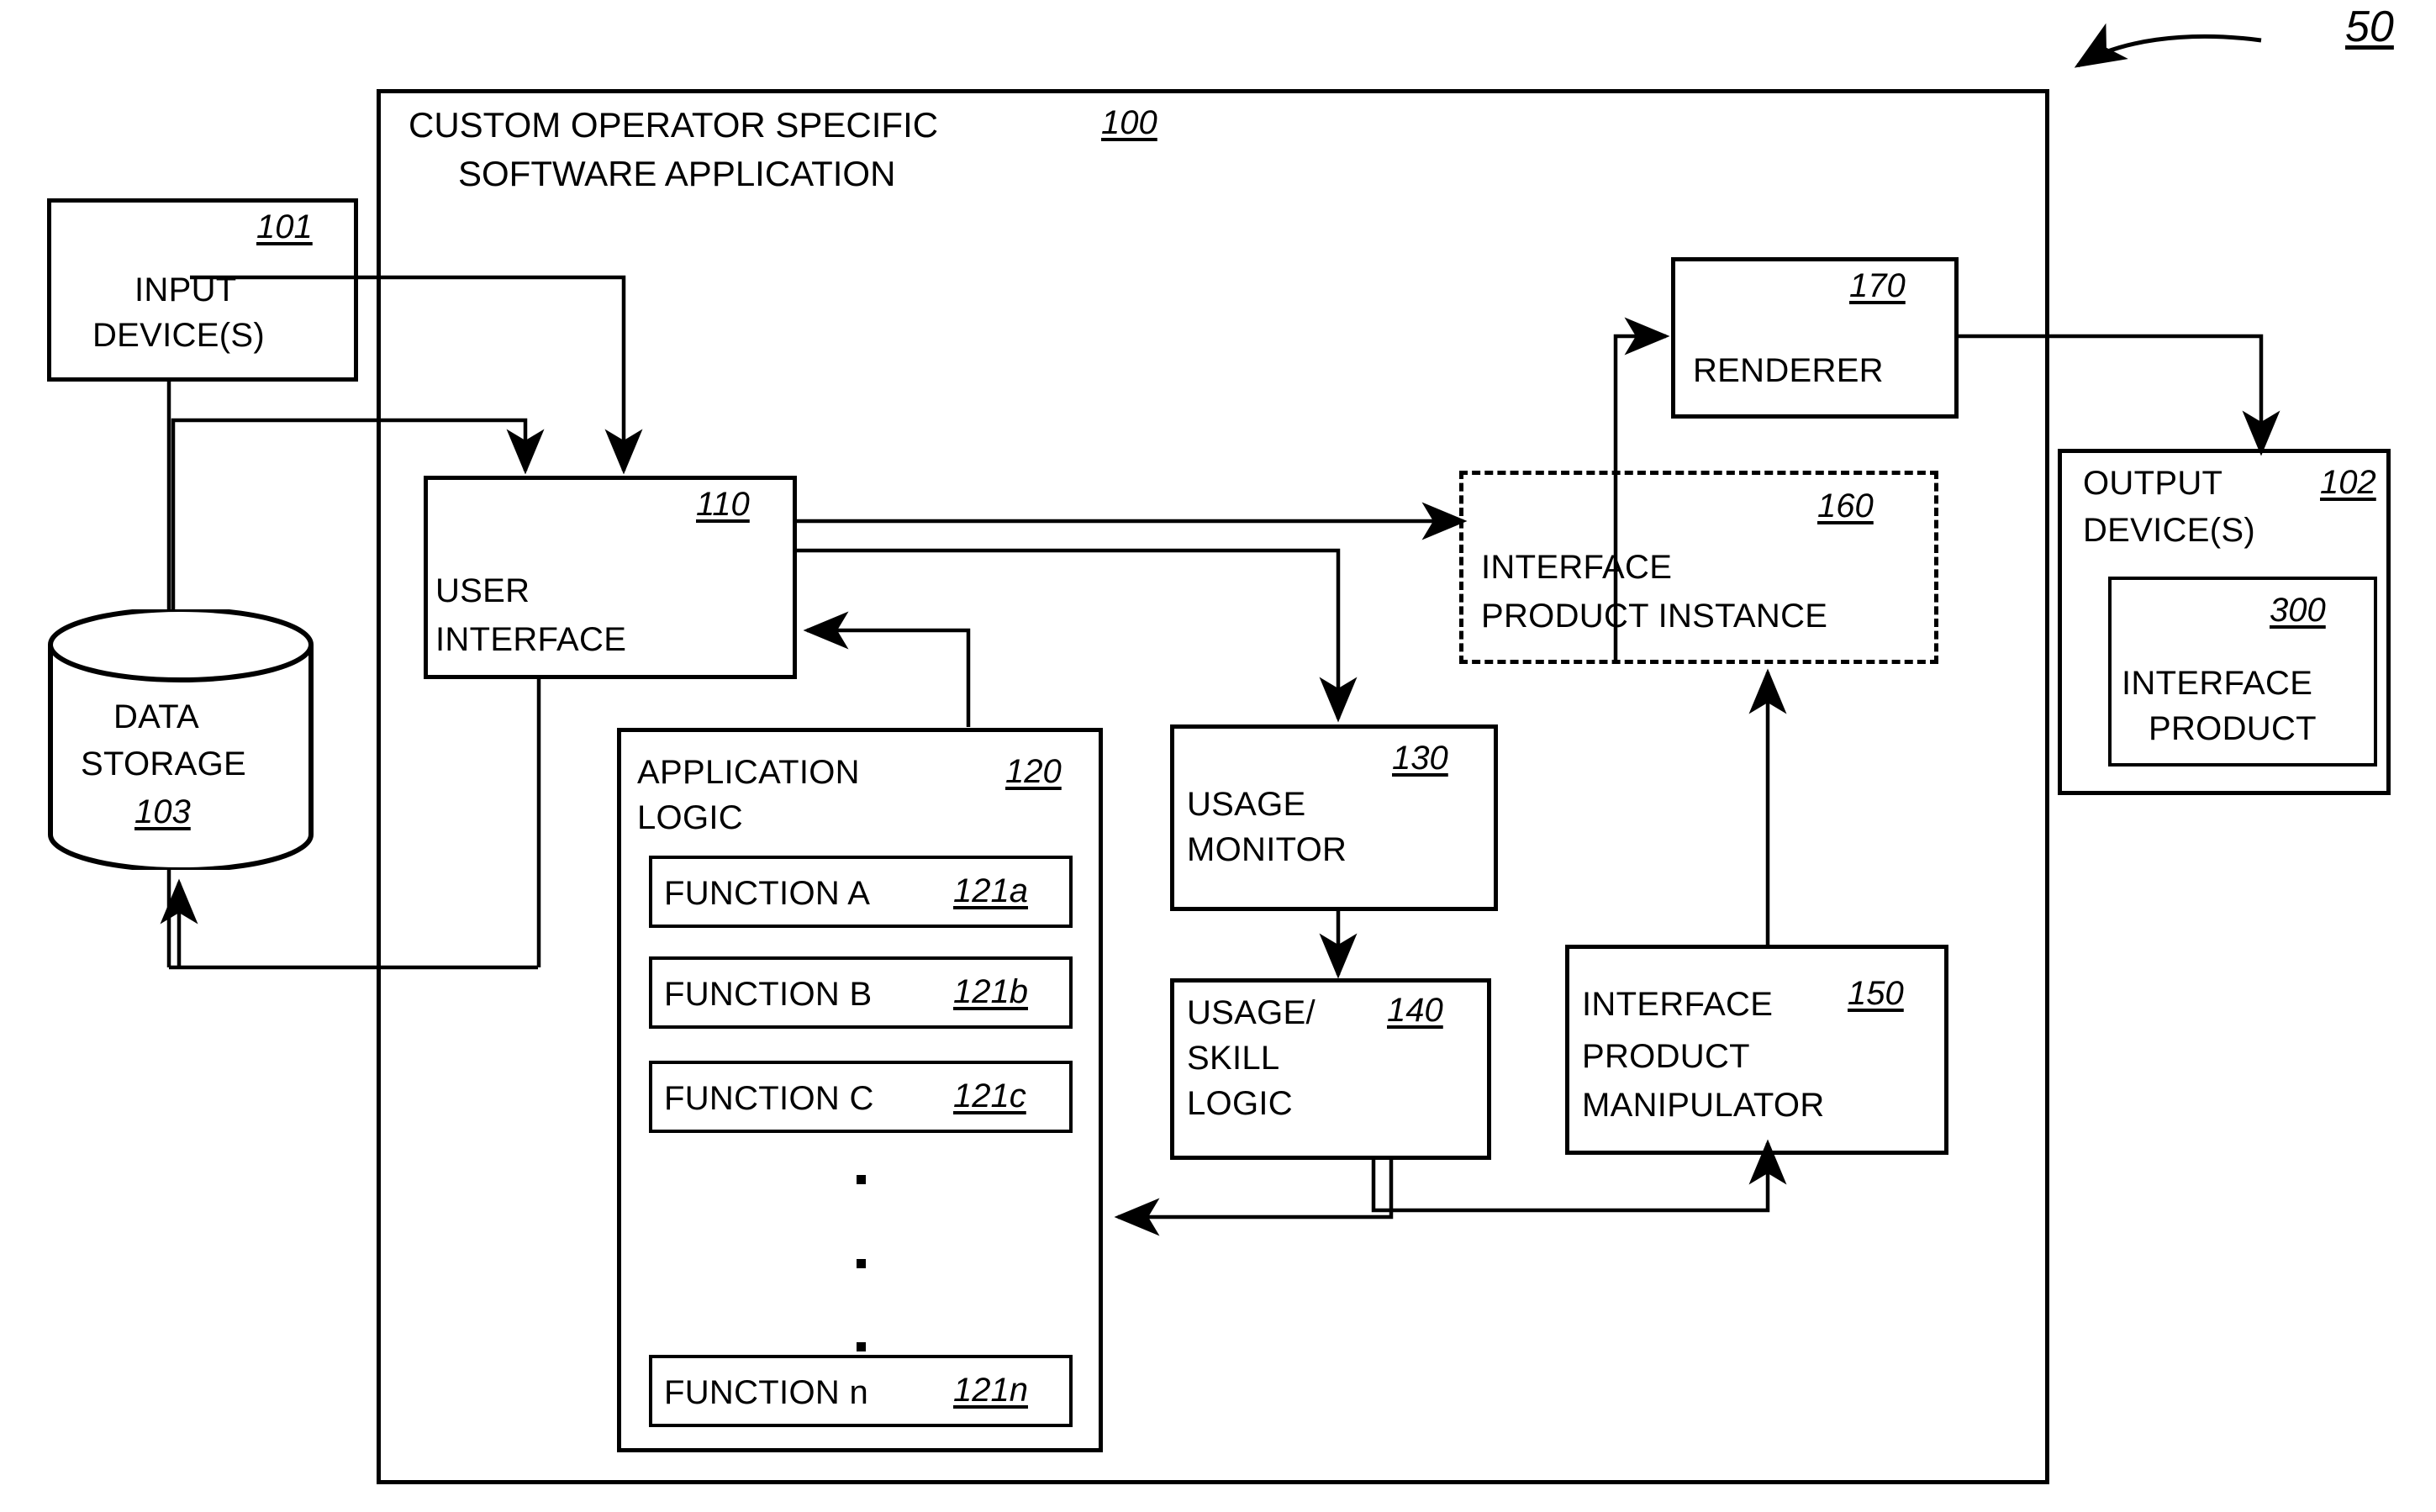 This screenshot has width=2436, height=1512. Describe the element at coordinates (1678, 1004) in the screenshot. I see `interface-product-manipulator-label-line1: INTERFACE` at that location.